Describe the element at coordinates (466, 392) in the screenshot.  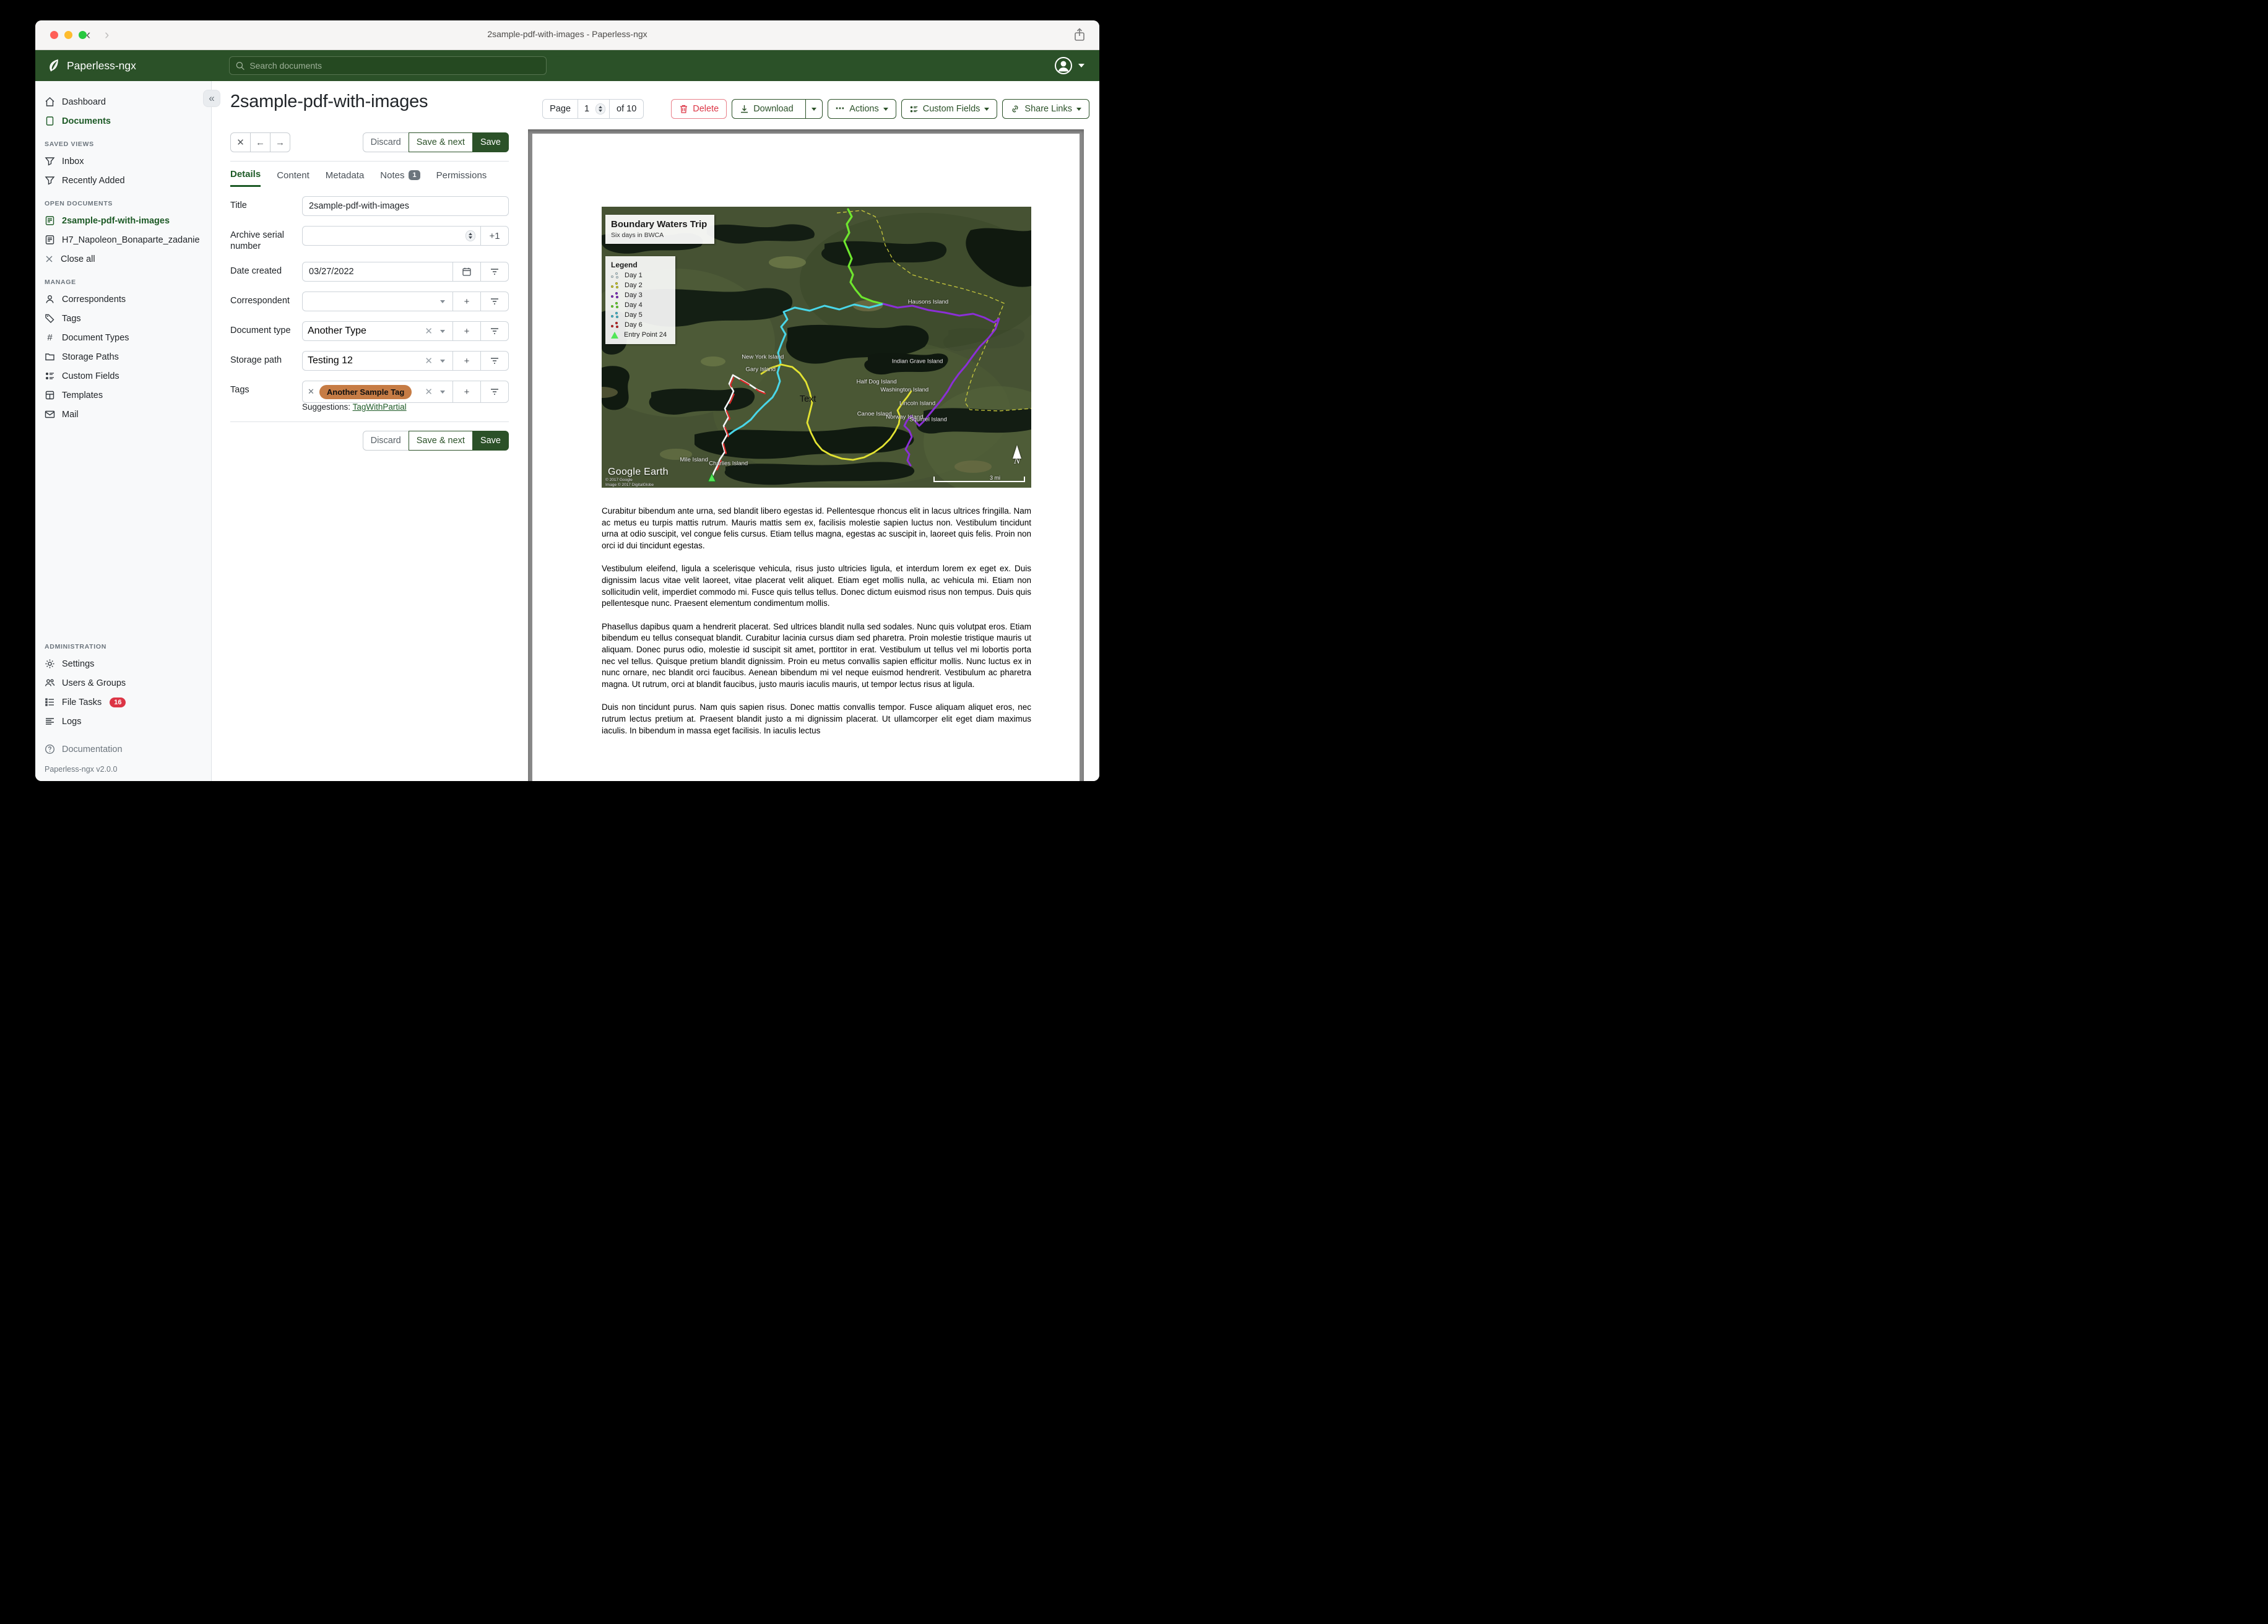
I see `tags-add-button: +` at that location.